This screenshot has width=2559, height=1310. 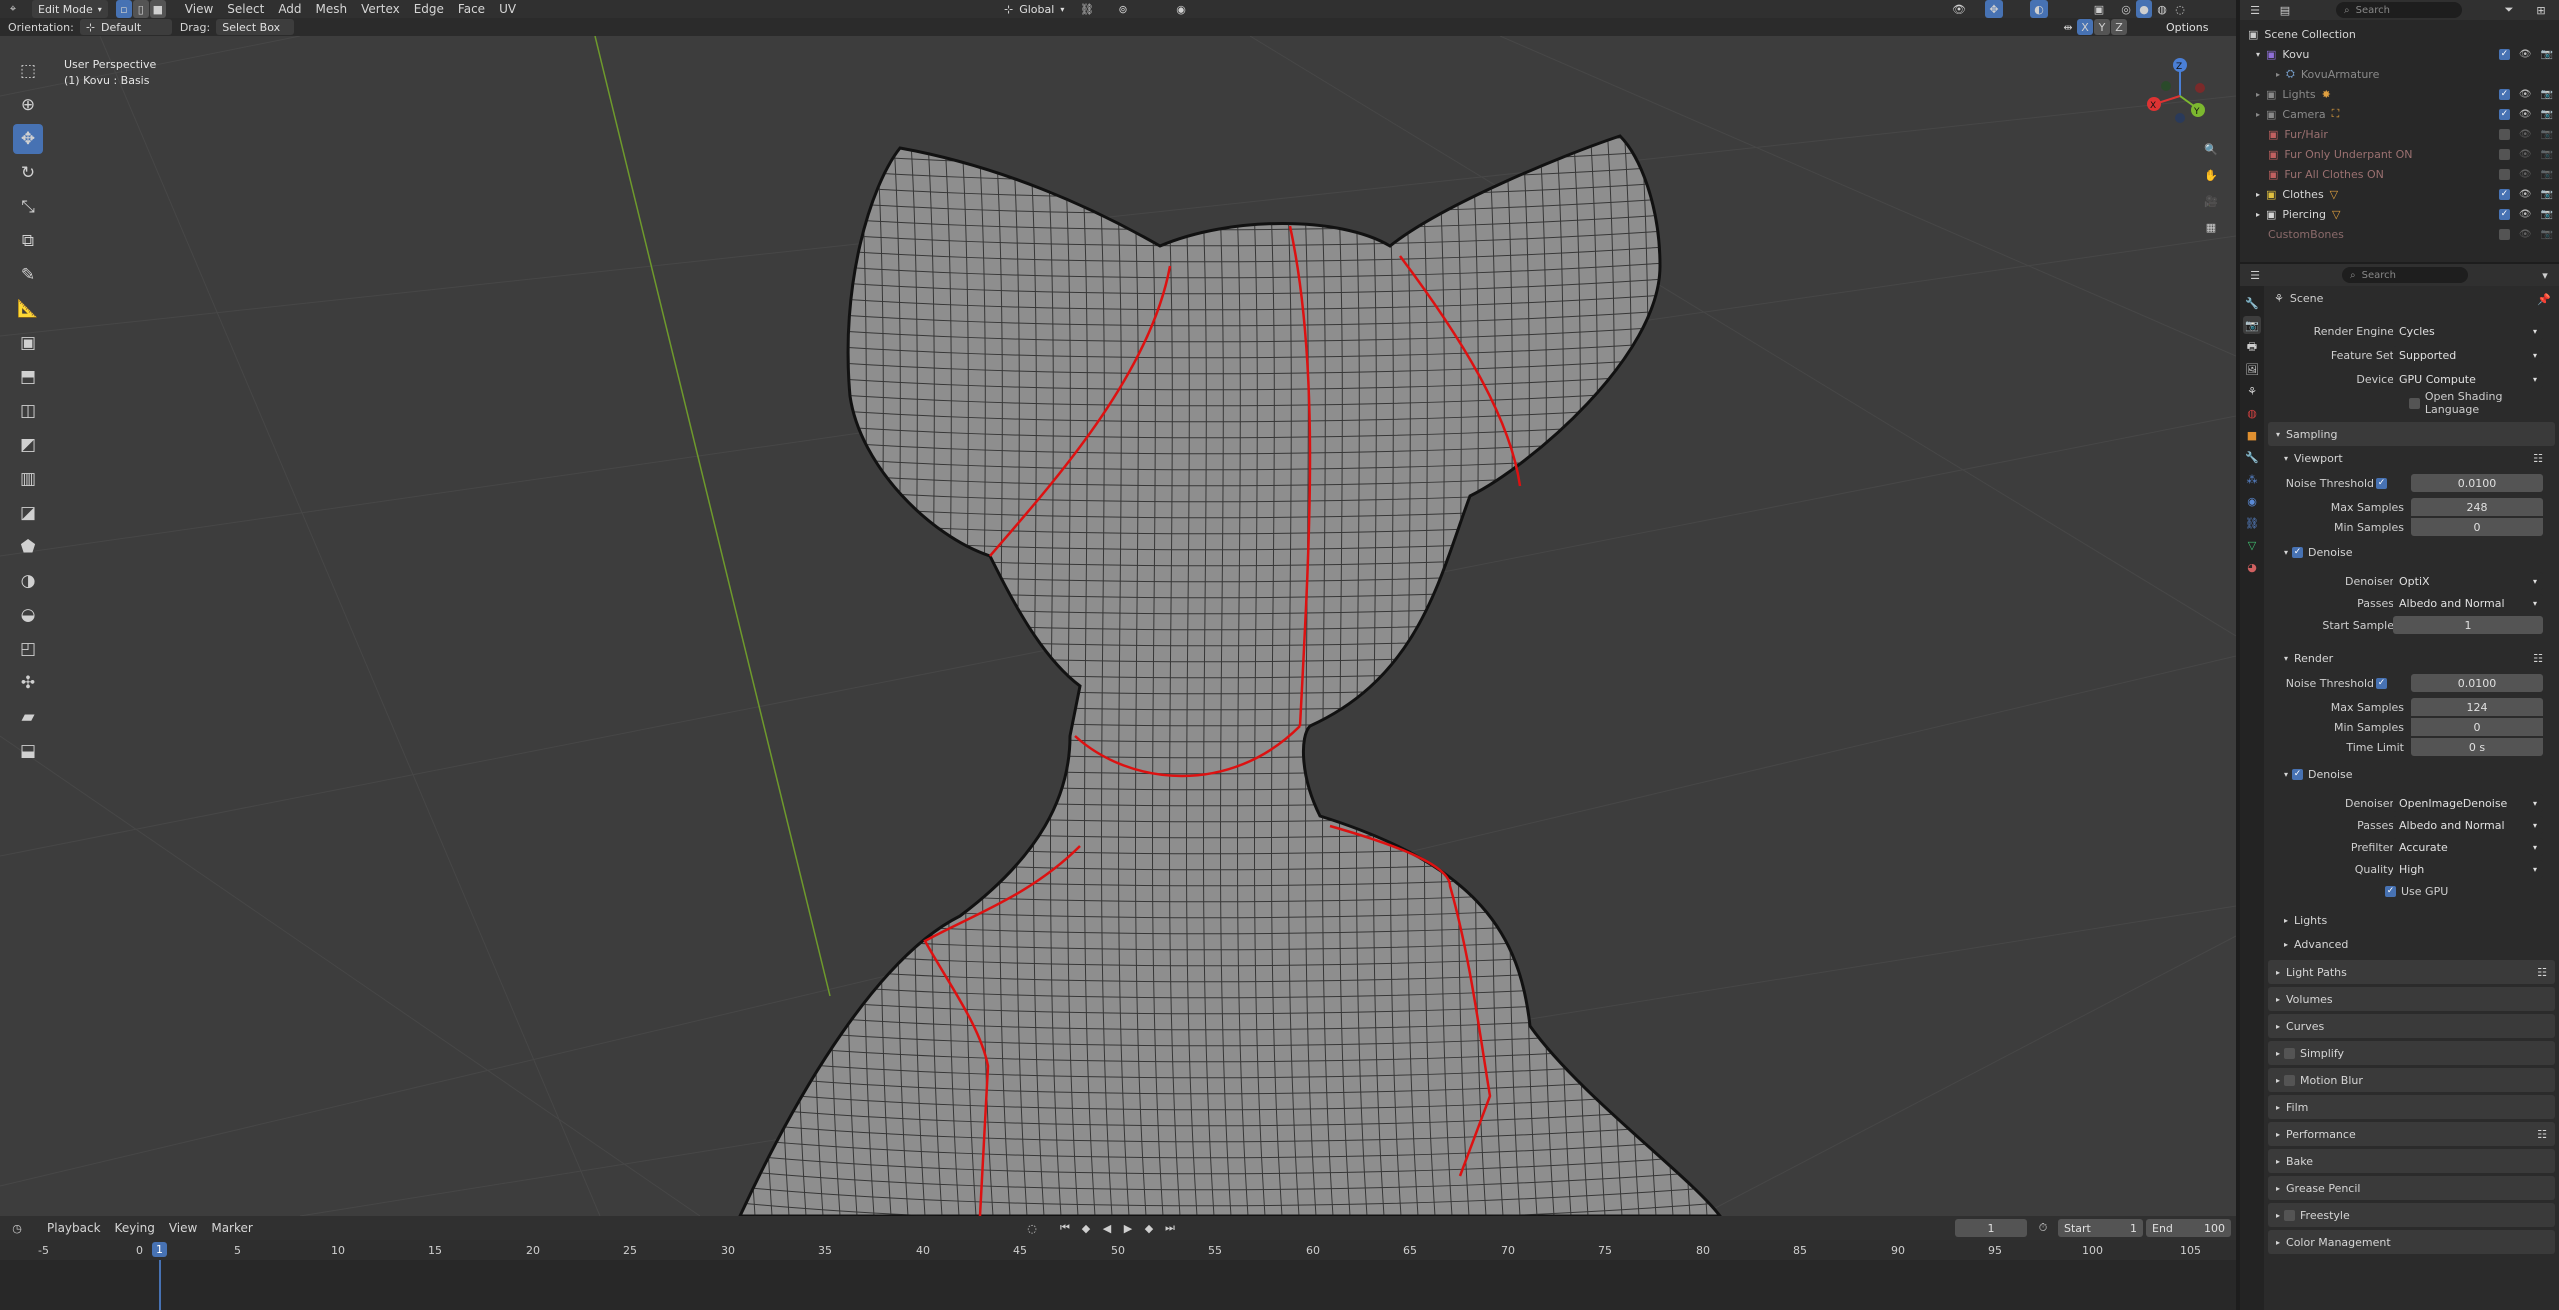 I want to click on r-denoise-header: ▾ ✓ Denoise, so click(x=2413, y=774).